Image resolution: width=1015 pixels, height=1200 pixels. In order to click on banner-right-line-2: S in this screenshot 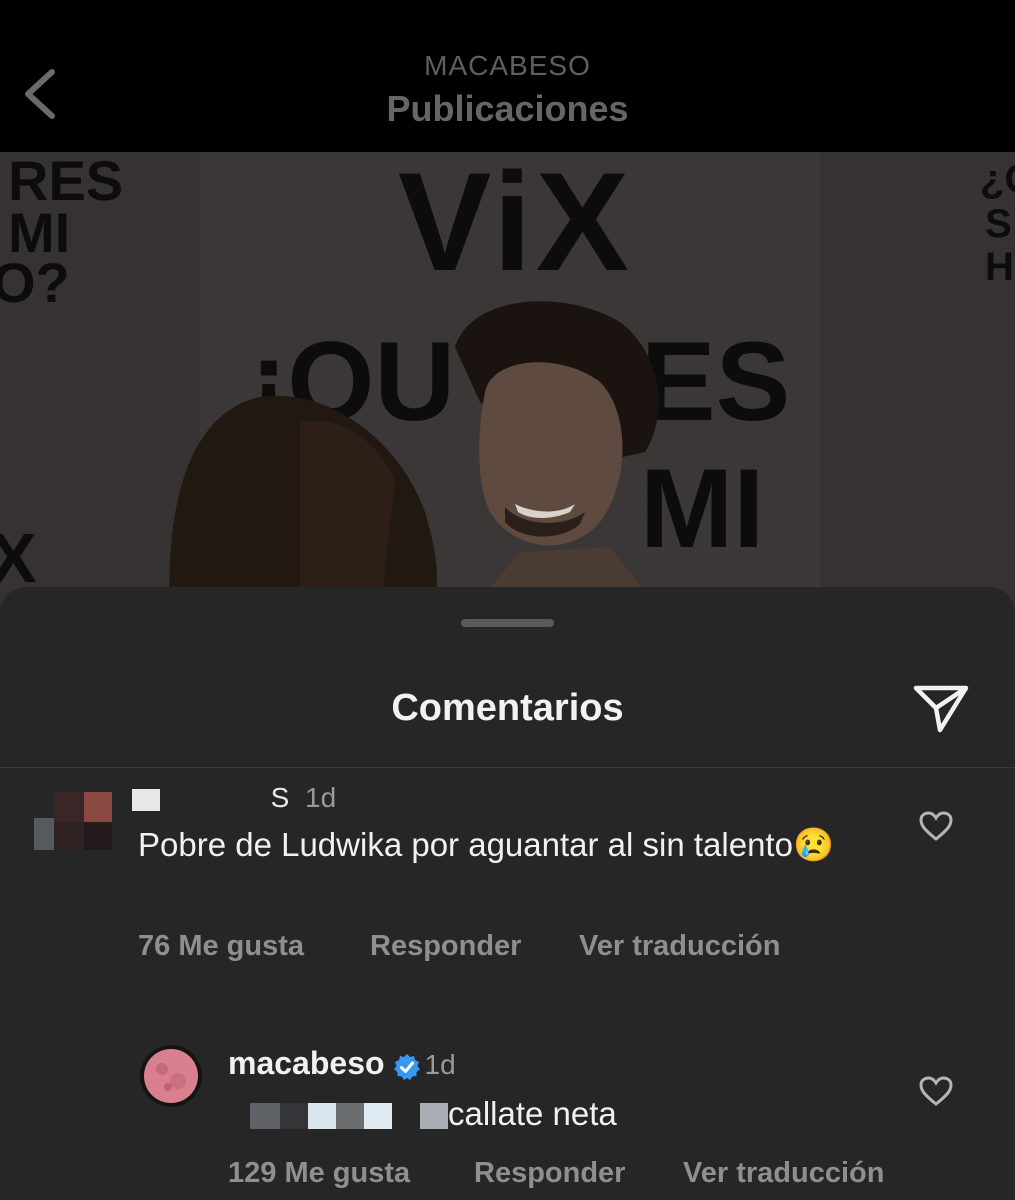, I will do `click(998, 224)`.